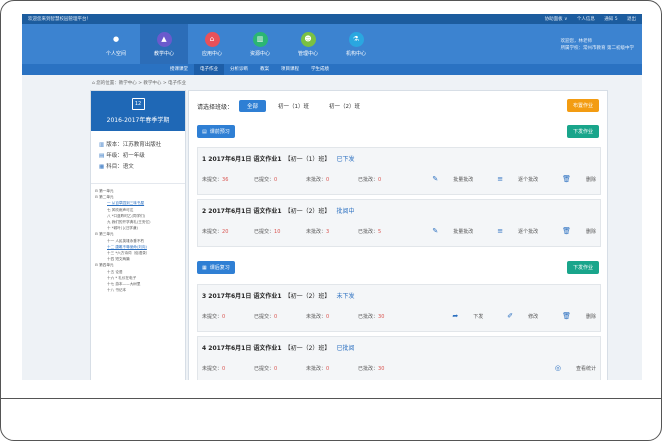  What do you see at coordinates (528, 231) in the screenshot?
I see `action-label: 逐个批改` at bounding box center [528, 231].